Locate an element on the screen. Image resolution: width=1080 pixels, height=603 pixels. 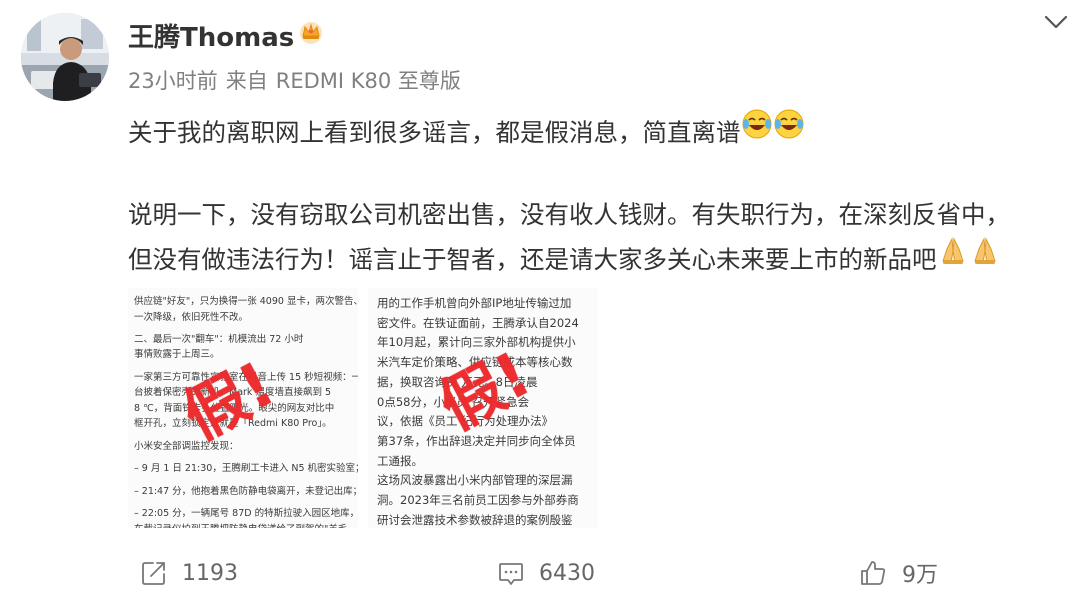
left-text-line: 一次降级，依旧死性不改。 is located at coordinates (191, 317).